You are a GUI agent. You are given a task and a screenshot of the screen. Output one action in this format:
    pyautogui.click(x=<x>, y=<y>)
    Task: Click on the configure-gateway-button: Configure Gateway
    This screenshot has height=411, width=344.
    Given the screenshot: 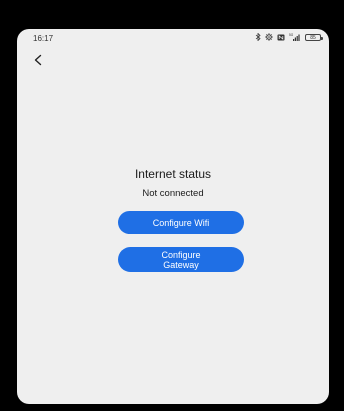 What is the action you would take?
    pyautogui.click(x=181, y=259)
    